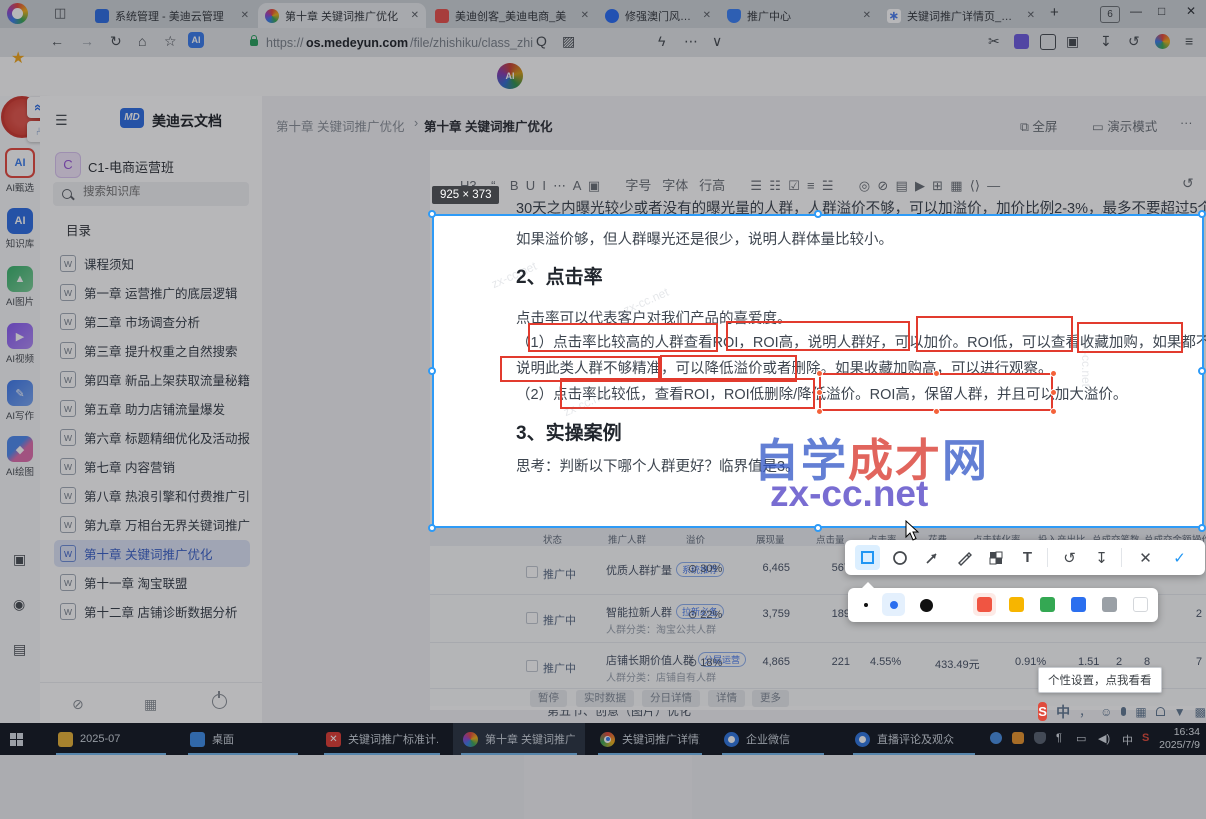 This screenshot has height=819, width=1206. I want to click on pen-tool-button, so click(963, 557).